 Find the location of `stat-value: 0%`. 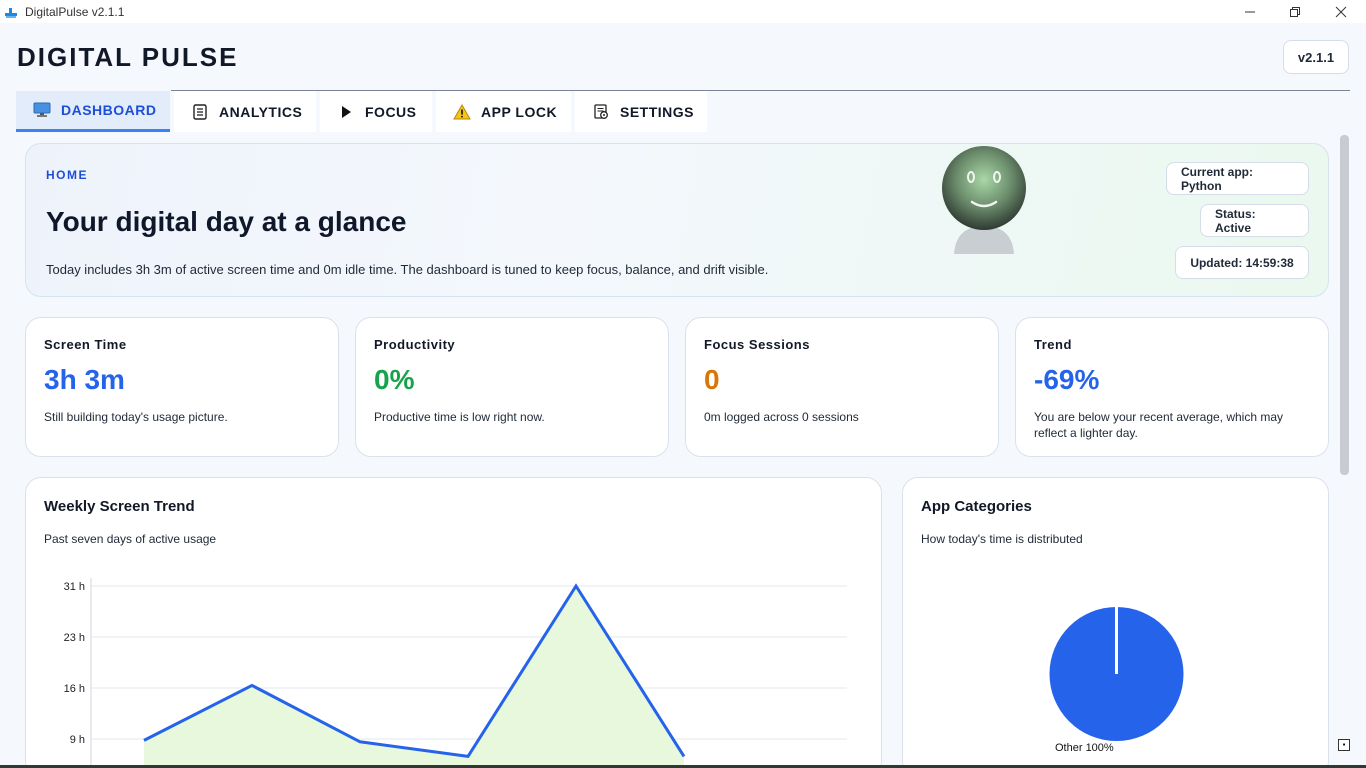

stat-value: 0% is located at coordinates (394, 379).